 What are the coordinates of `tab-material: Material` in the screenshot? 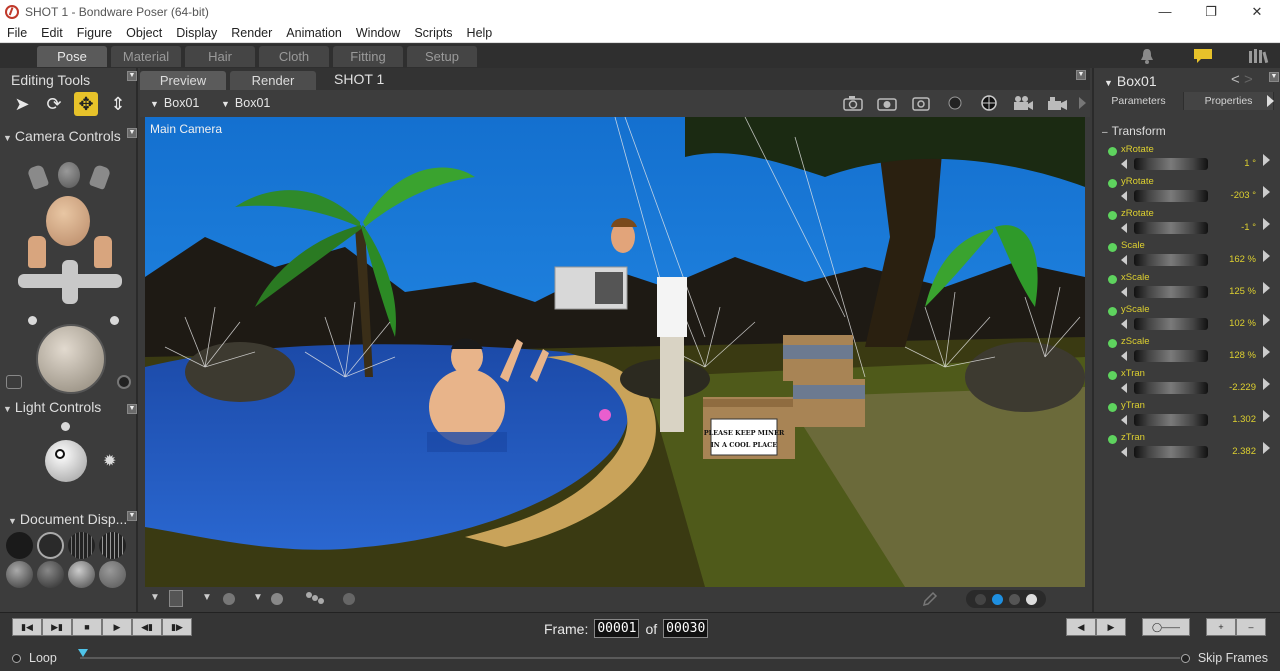 It's located at (146, 56).